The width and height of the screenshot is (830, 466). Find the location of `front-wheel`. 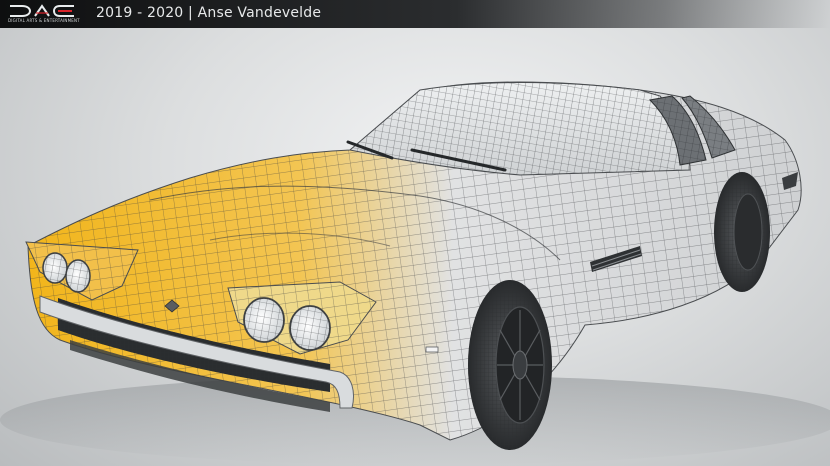

front-wheel is located at coordinates (510, 365).